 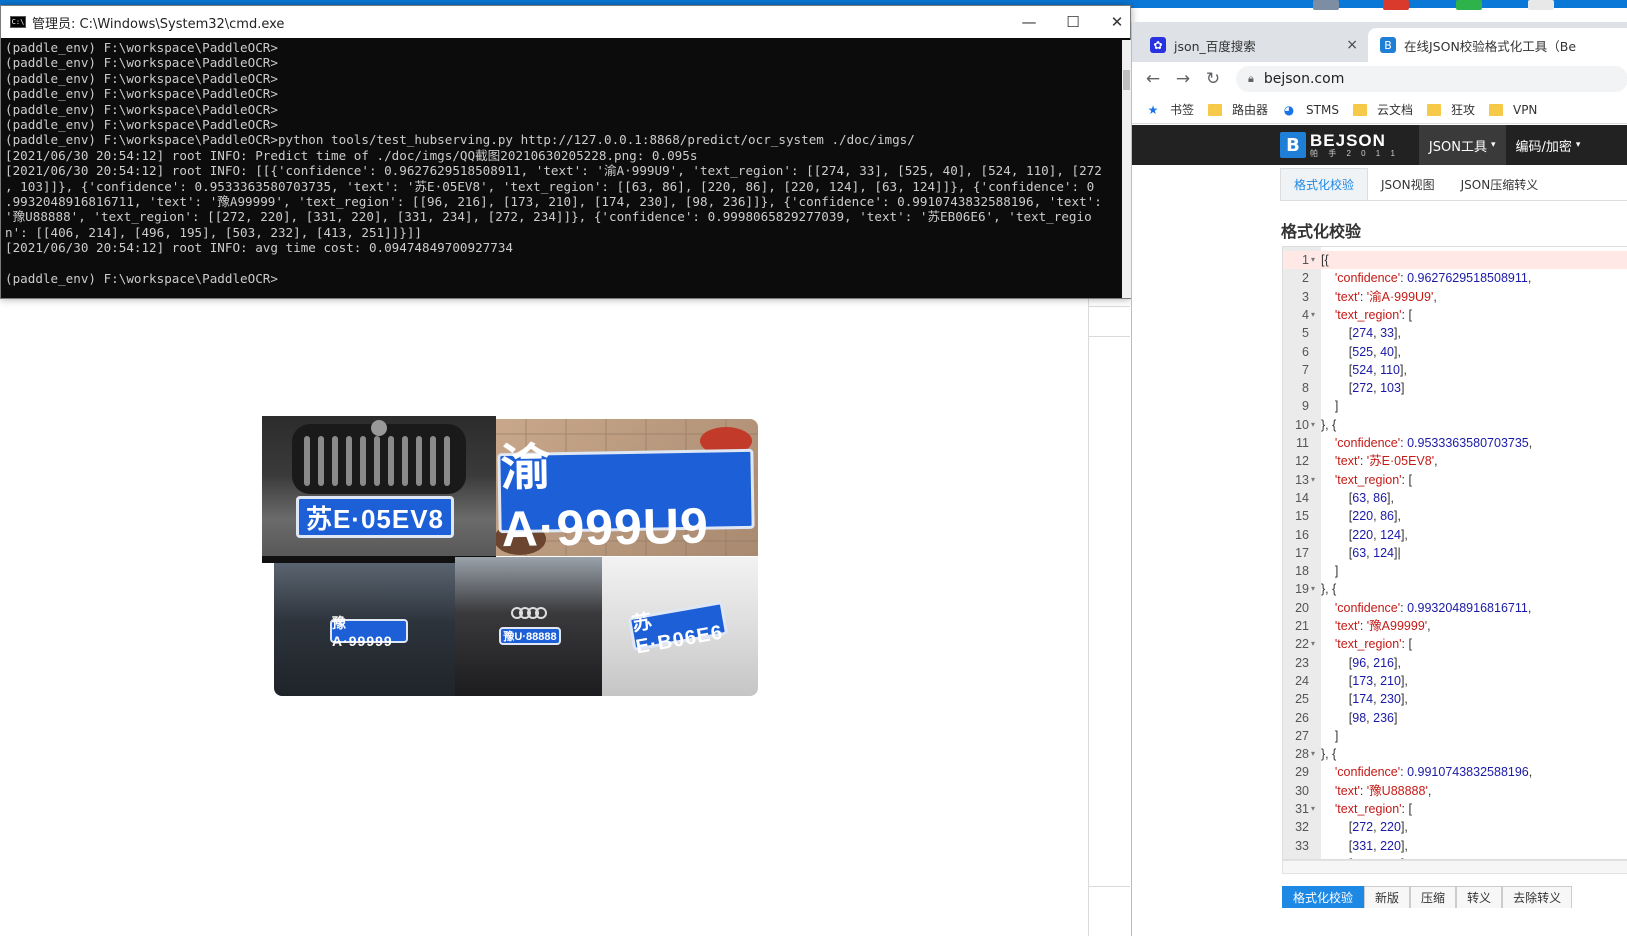 What do you see at coordinates (1126, 169) in the screenshot?
I see `cmd-scrollbar` at bounding box center [1126, 169].